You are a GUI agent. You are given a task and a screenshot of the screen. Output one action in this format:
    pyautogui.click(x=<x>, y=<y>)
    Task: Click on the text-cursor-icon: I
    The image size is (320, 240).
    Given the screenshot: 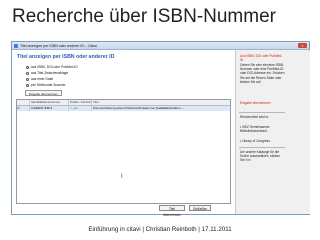 What is the action you would take?
    pyautogui.click(x=122, y=177)
    